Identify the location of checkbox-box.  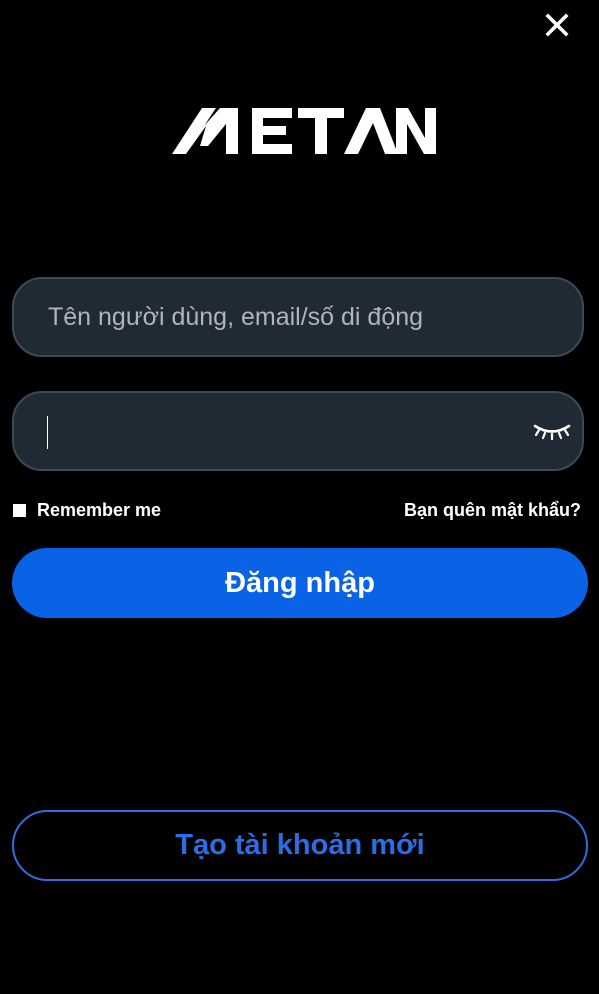
(19, 510).